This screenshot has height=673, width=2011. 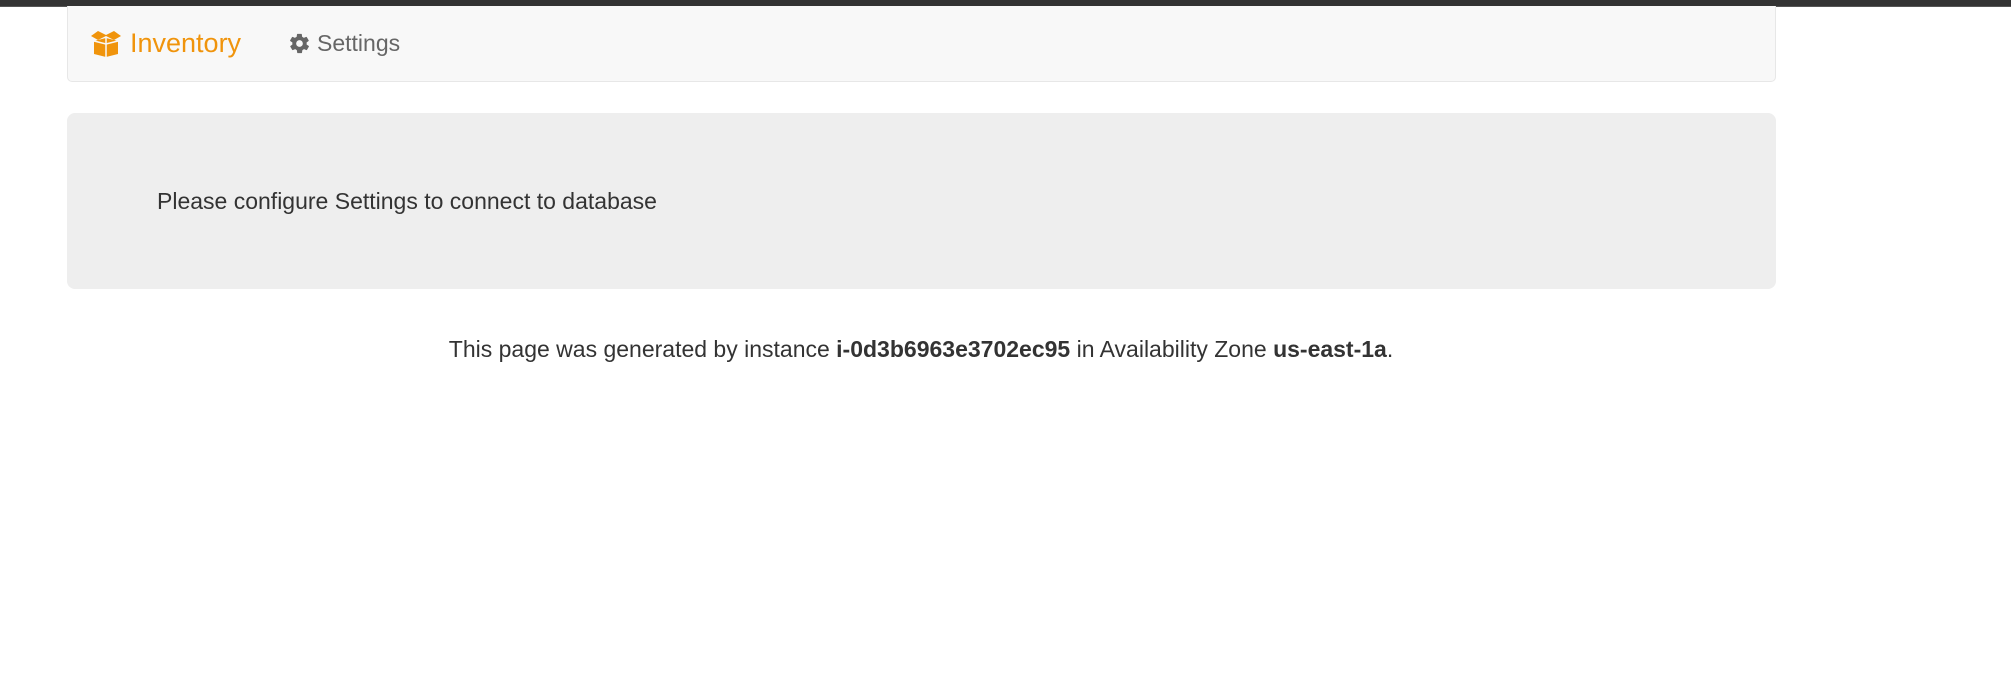 I want to click on navbar: Inventory Settings, so click(x=921, y=44).